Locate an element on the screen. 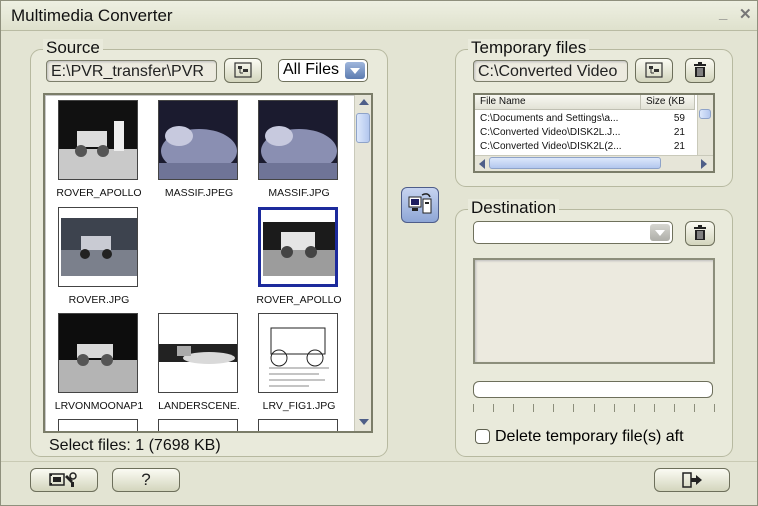 This screenshot has width=758, height=506. file-type-filter: All Files is located at coordinates (323, 70).